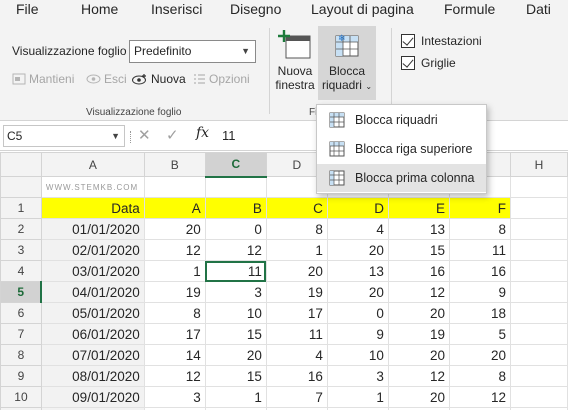  What do you see at coordinates (21, 355) in the screenshot?
I see `row-header: 8` at bounding box center [21, 355].